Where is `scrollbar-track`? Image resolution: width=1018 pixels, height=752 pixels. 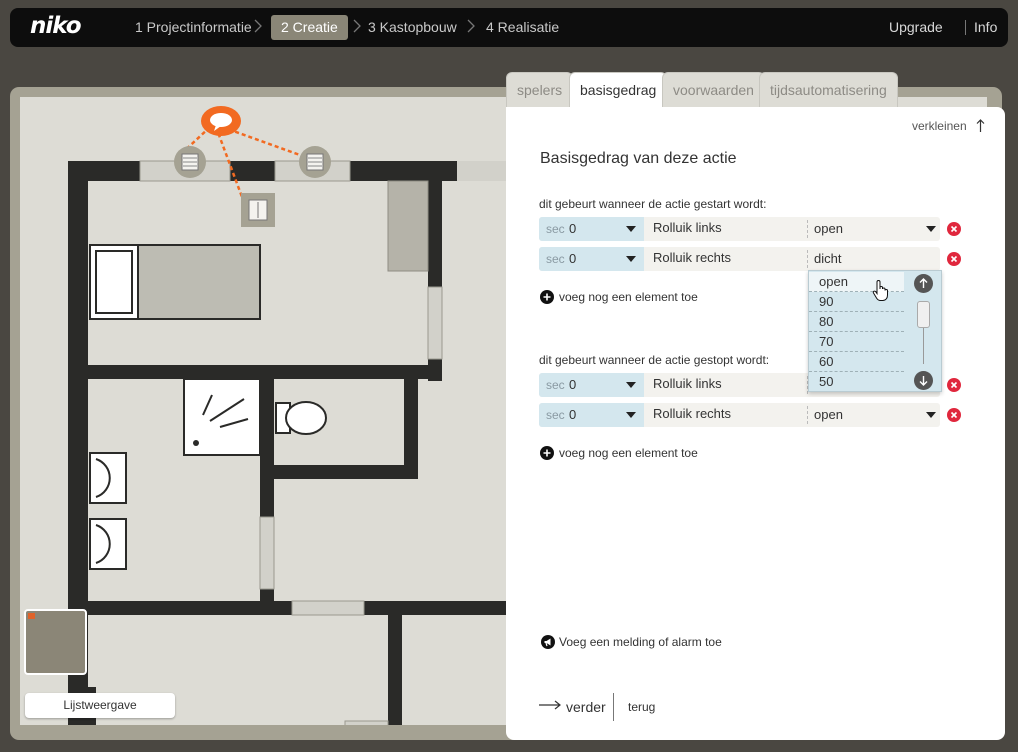 scrollbar-track is located at coordinates (923, 346).